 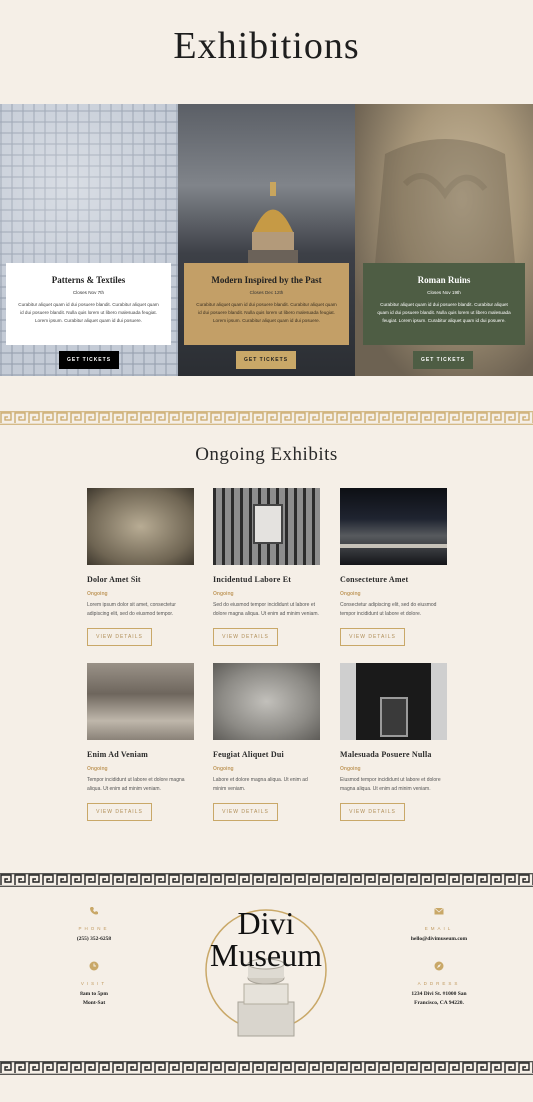 What do you see at coordinates (374, 579) in the screenshot?
I see `exhibit-name: Consecteture Amet` at bounding box center [374, 579].